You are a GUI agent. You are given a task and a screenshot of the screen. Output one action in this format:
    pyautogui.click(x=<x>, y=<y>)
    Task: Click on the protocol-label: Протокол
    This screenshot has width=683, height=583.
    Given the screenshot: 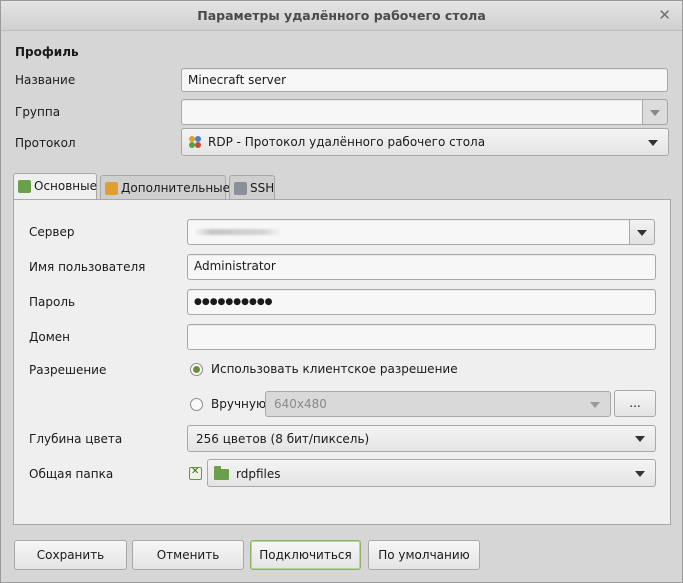 What is the action you would take?
    pyautogui.click(x=45, y=143)
    